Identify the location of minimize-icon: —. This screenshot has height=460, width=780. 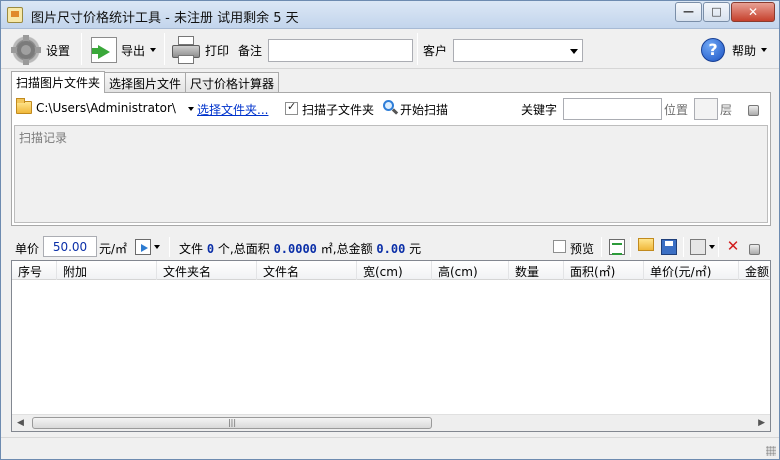
(688, 11).